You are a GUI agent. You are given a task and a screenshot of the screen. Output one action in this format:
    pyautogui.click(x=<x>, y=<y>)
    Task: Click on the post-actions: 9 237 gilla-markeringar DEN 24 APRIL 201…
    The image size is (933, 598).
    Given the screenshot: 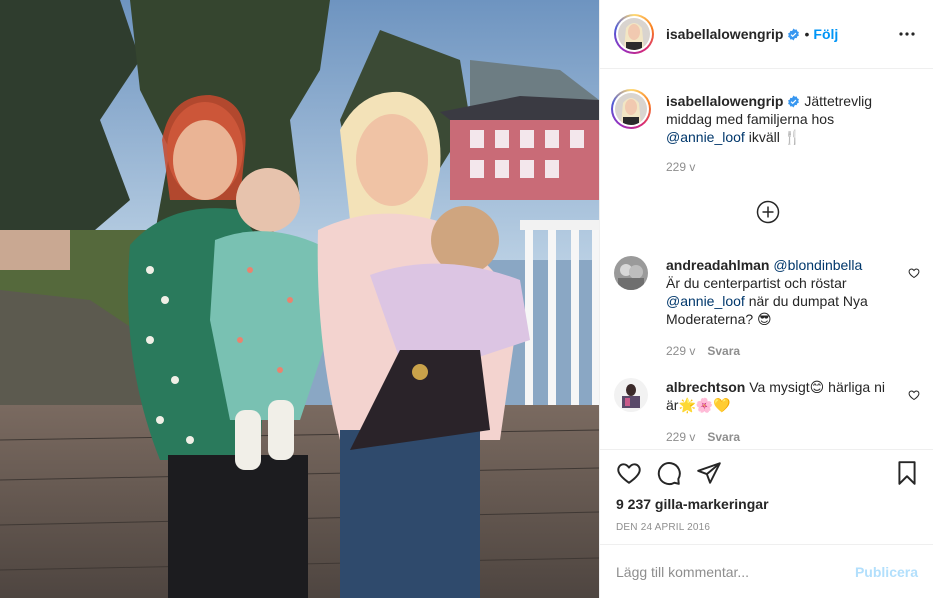 What is the action you would take?
    pyautogui.click(x=766, y=497)
    